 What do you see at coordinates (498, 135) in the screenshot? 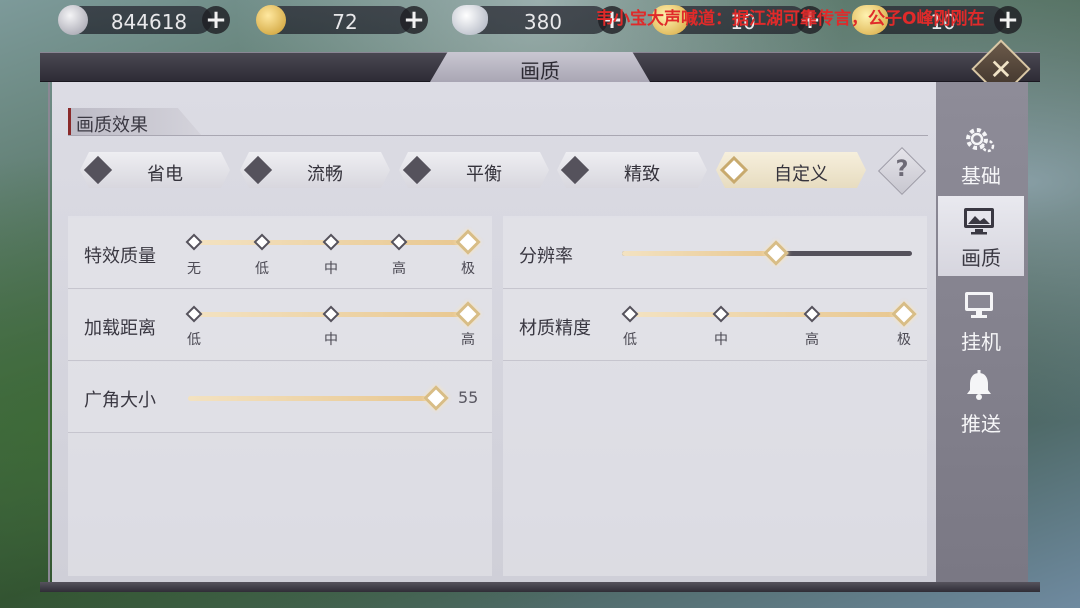
I see `section-divider` at bounding box center [498, 135].